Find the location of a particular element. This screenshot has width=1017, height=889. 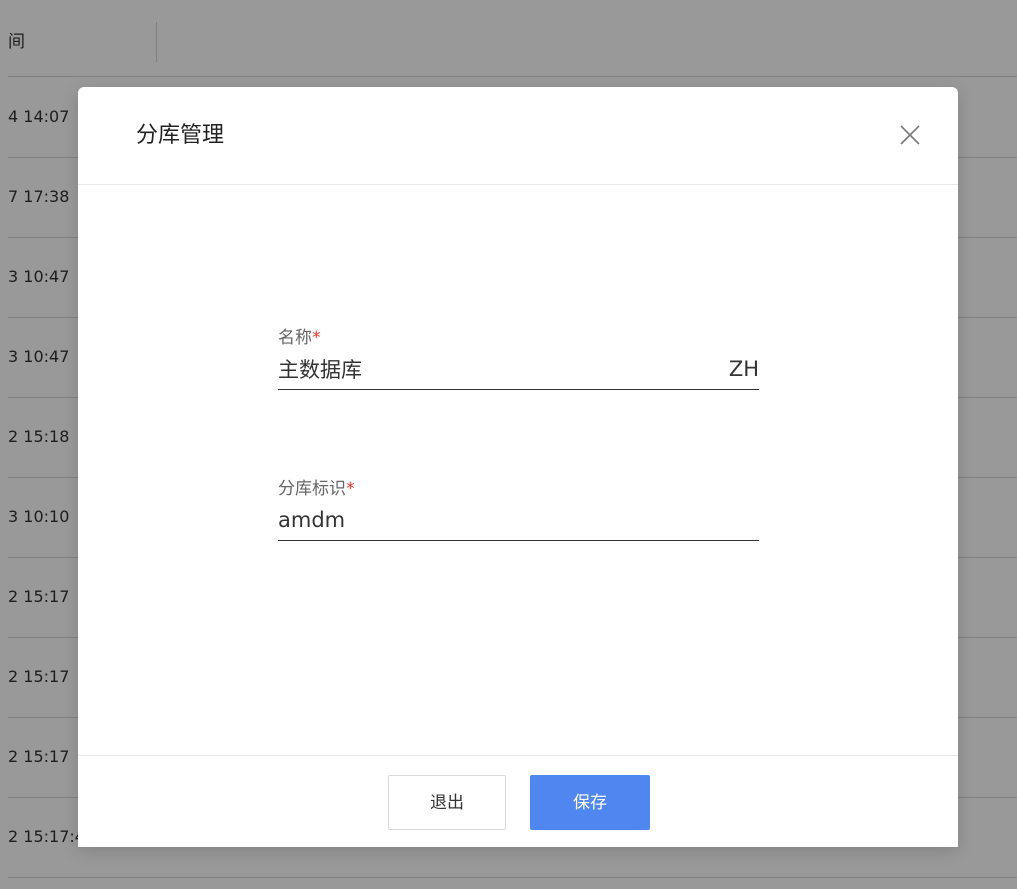

close-icon is located at coordinates (910, 135).